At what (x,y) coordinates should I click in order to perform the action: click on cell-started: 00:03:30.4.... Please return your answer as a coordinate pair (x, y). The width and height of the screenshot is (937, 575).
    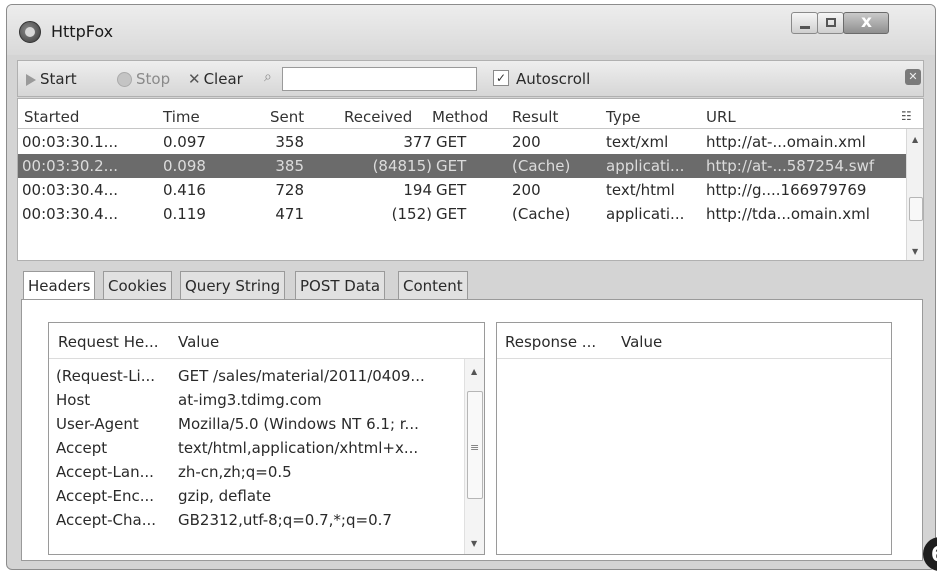
    Looking at the image, I should click on (70, 214).